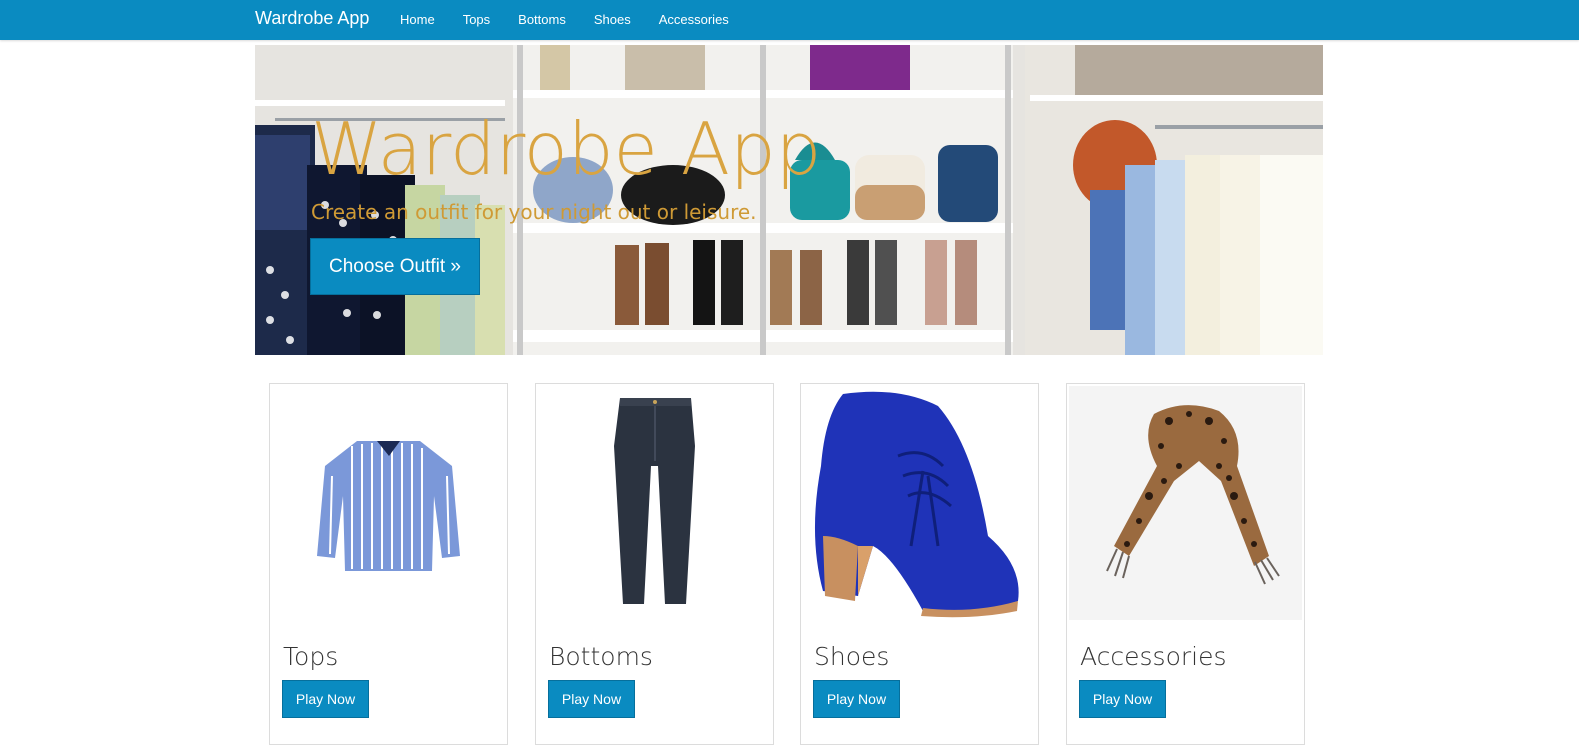 This screenshot has height=745, width=1579. What do you see at coordinates (654, 503) in the screenshot?
I see `dark-jeans-image` at bounding box center [654, 503].